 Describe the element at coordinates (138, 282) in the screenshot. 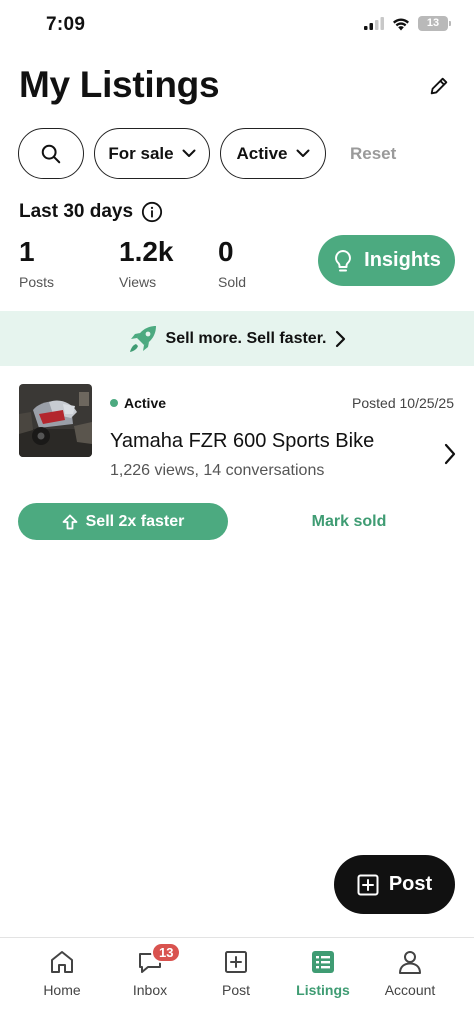

I see `stat-views-label: Views` at that location.